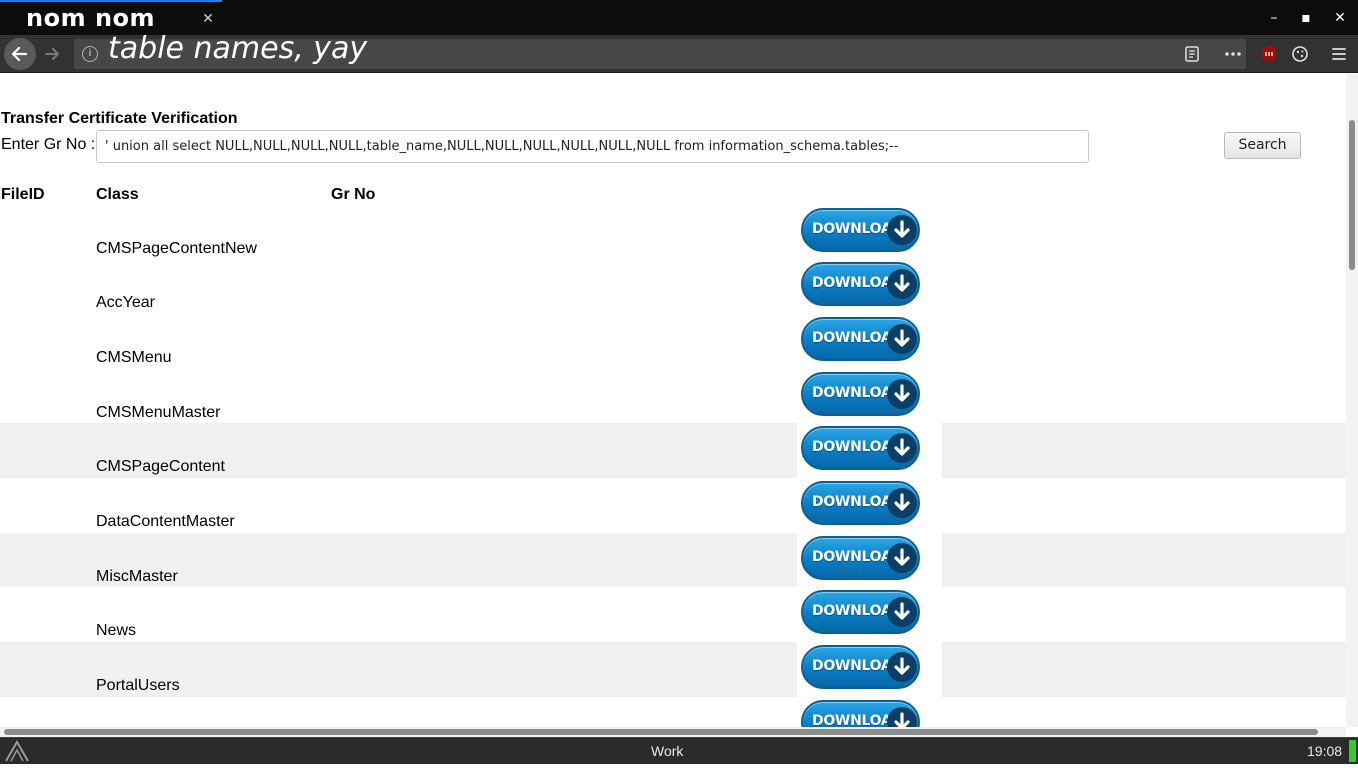  I want to click on table-row: News DOWNLOAD, so click(673, 615).